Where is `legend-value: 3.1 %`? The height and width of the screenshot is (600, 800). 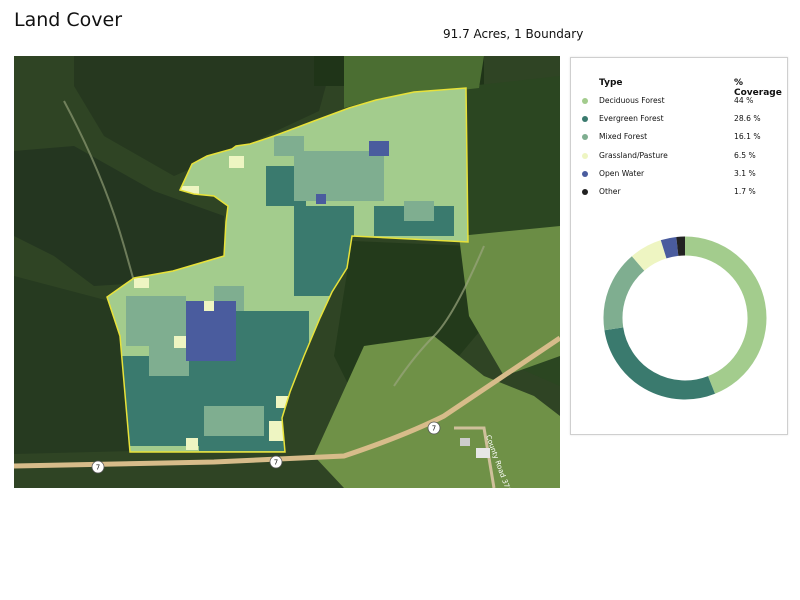
legend-value: 3.1 % is located at coordinates (745, 173).